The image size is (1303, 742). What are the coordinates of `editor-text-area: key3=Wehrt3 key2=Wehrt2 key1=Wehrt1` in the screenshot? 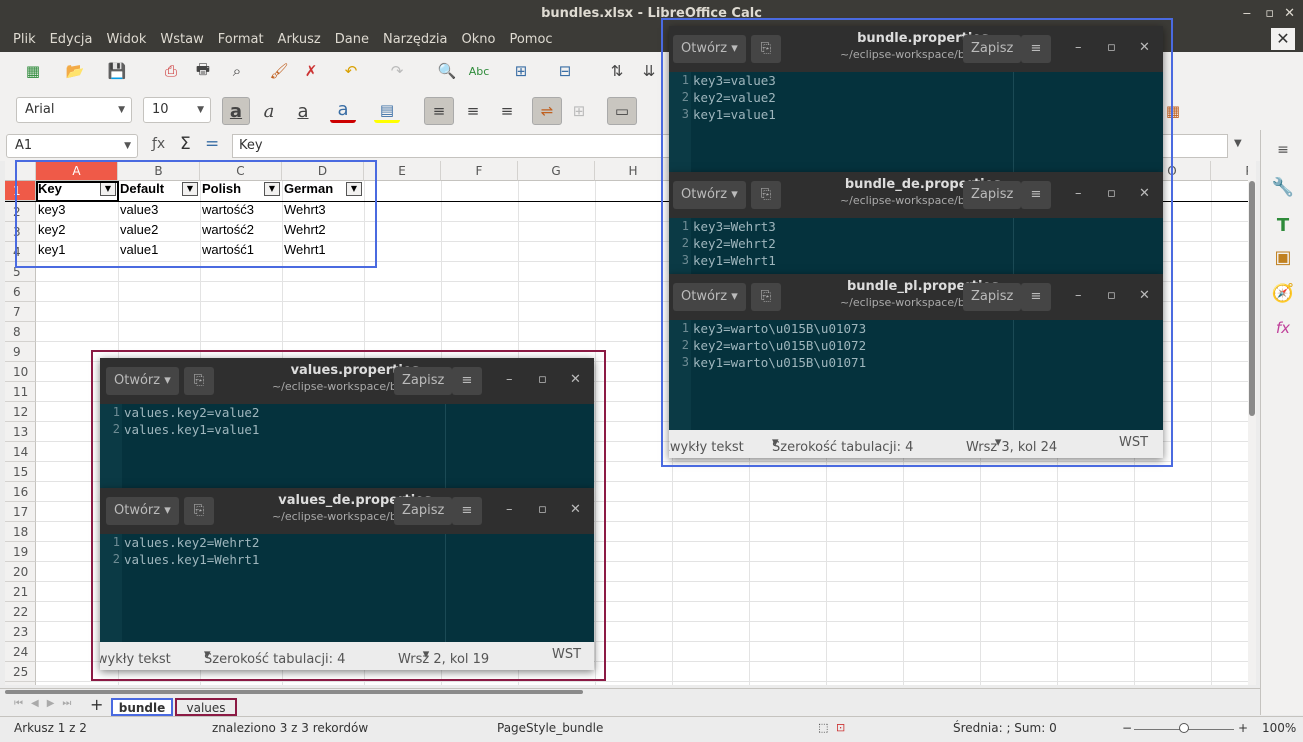 It's located at (928, 246).